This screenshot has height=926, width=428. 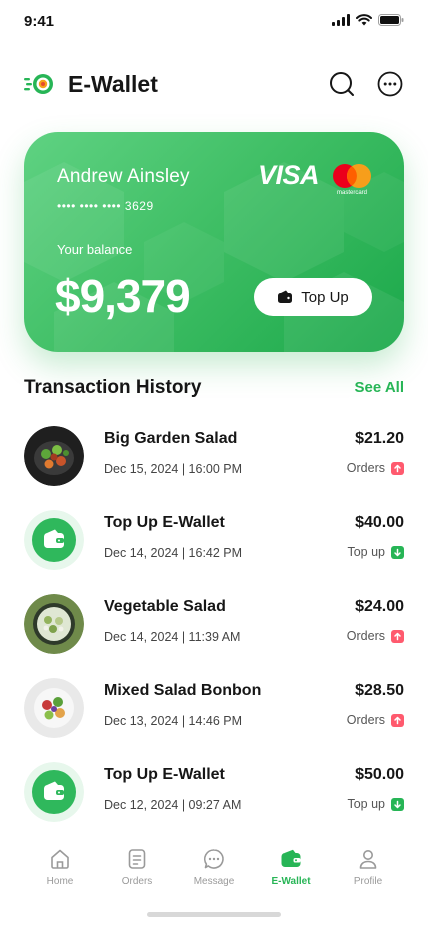 What do you see at coordinates (60, 859) in the screenshot?
I see `home-icon` at bounding box center [60, 859].